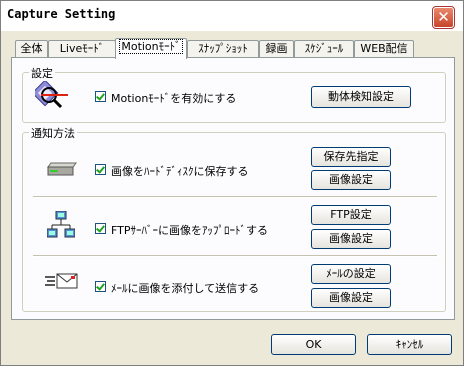 The image size is (464, 366). I want to click on mail-icon, so click(61, 281).